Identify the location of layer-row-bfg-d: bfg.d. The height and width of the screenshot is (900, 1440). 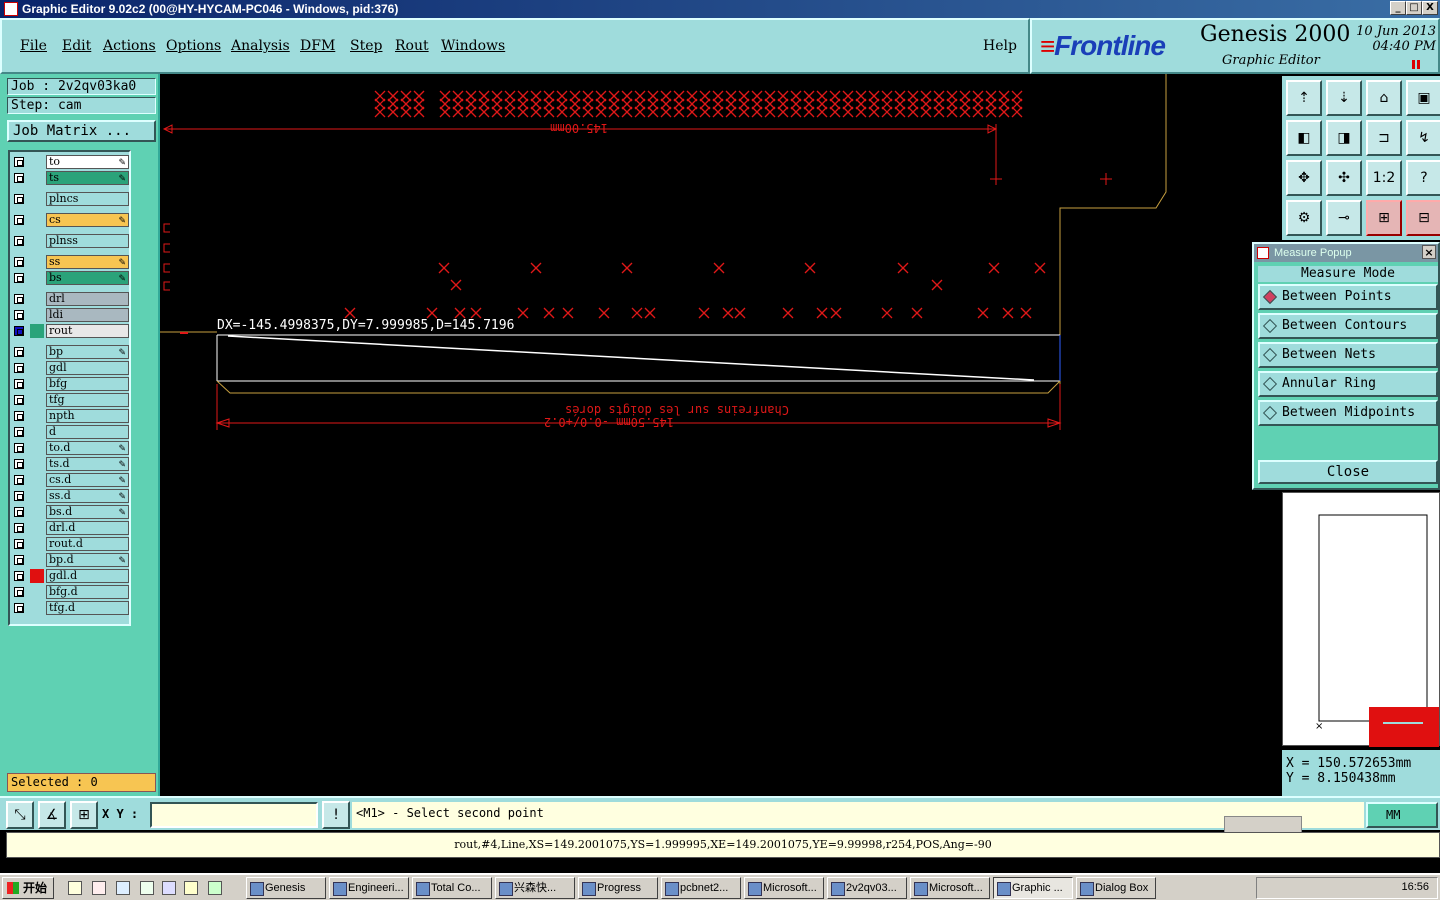
(70, 592).